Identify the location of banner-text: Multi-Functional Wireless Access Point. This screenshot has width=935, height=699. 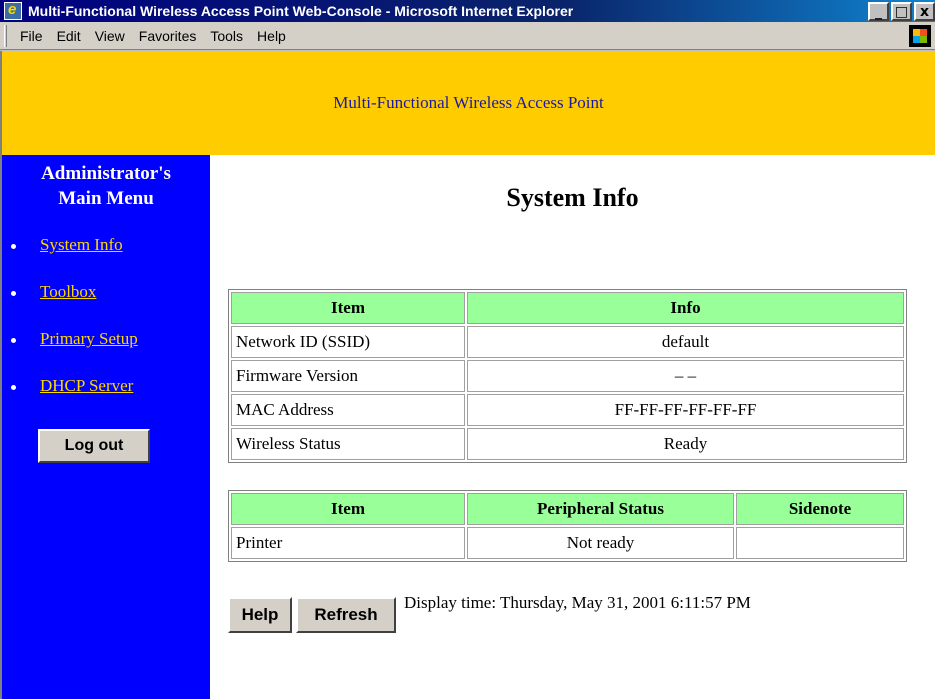
(468, 102).